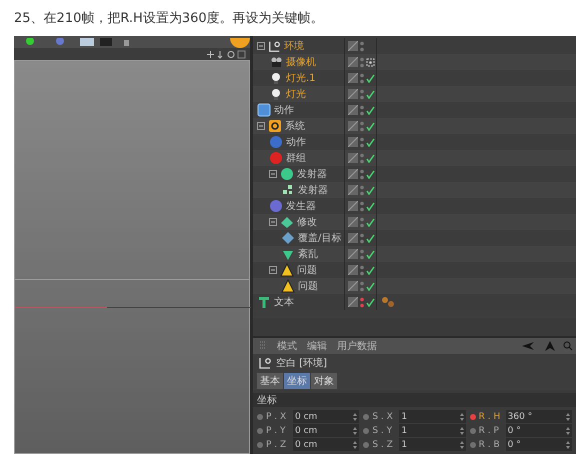 The image size is (576, 454). I want to click on menu-item: 用户数据, so click(357, 345).